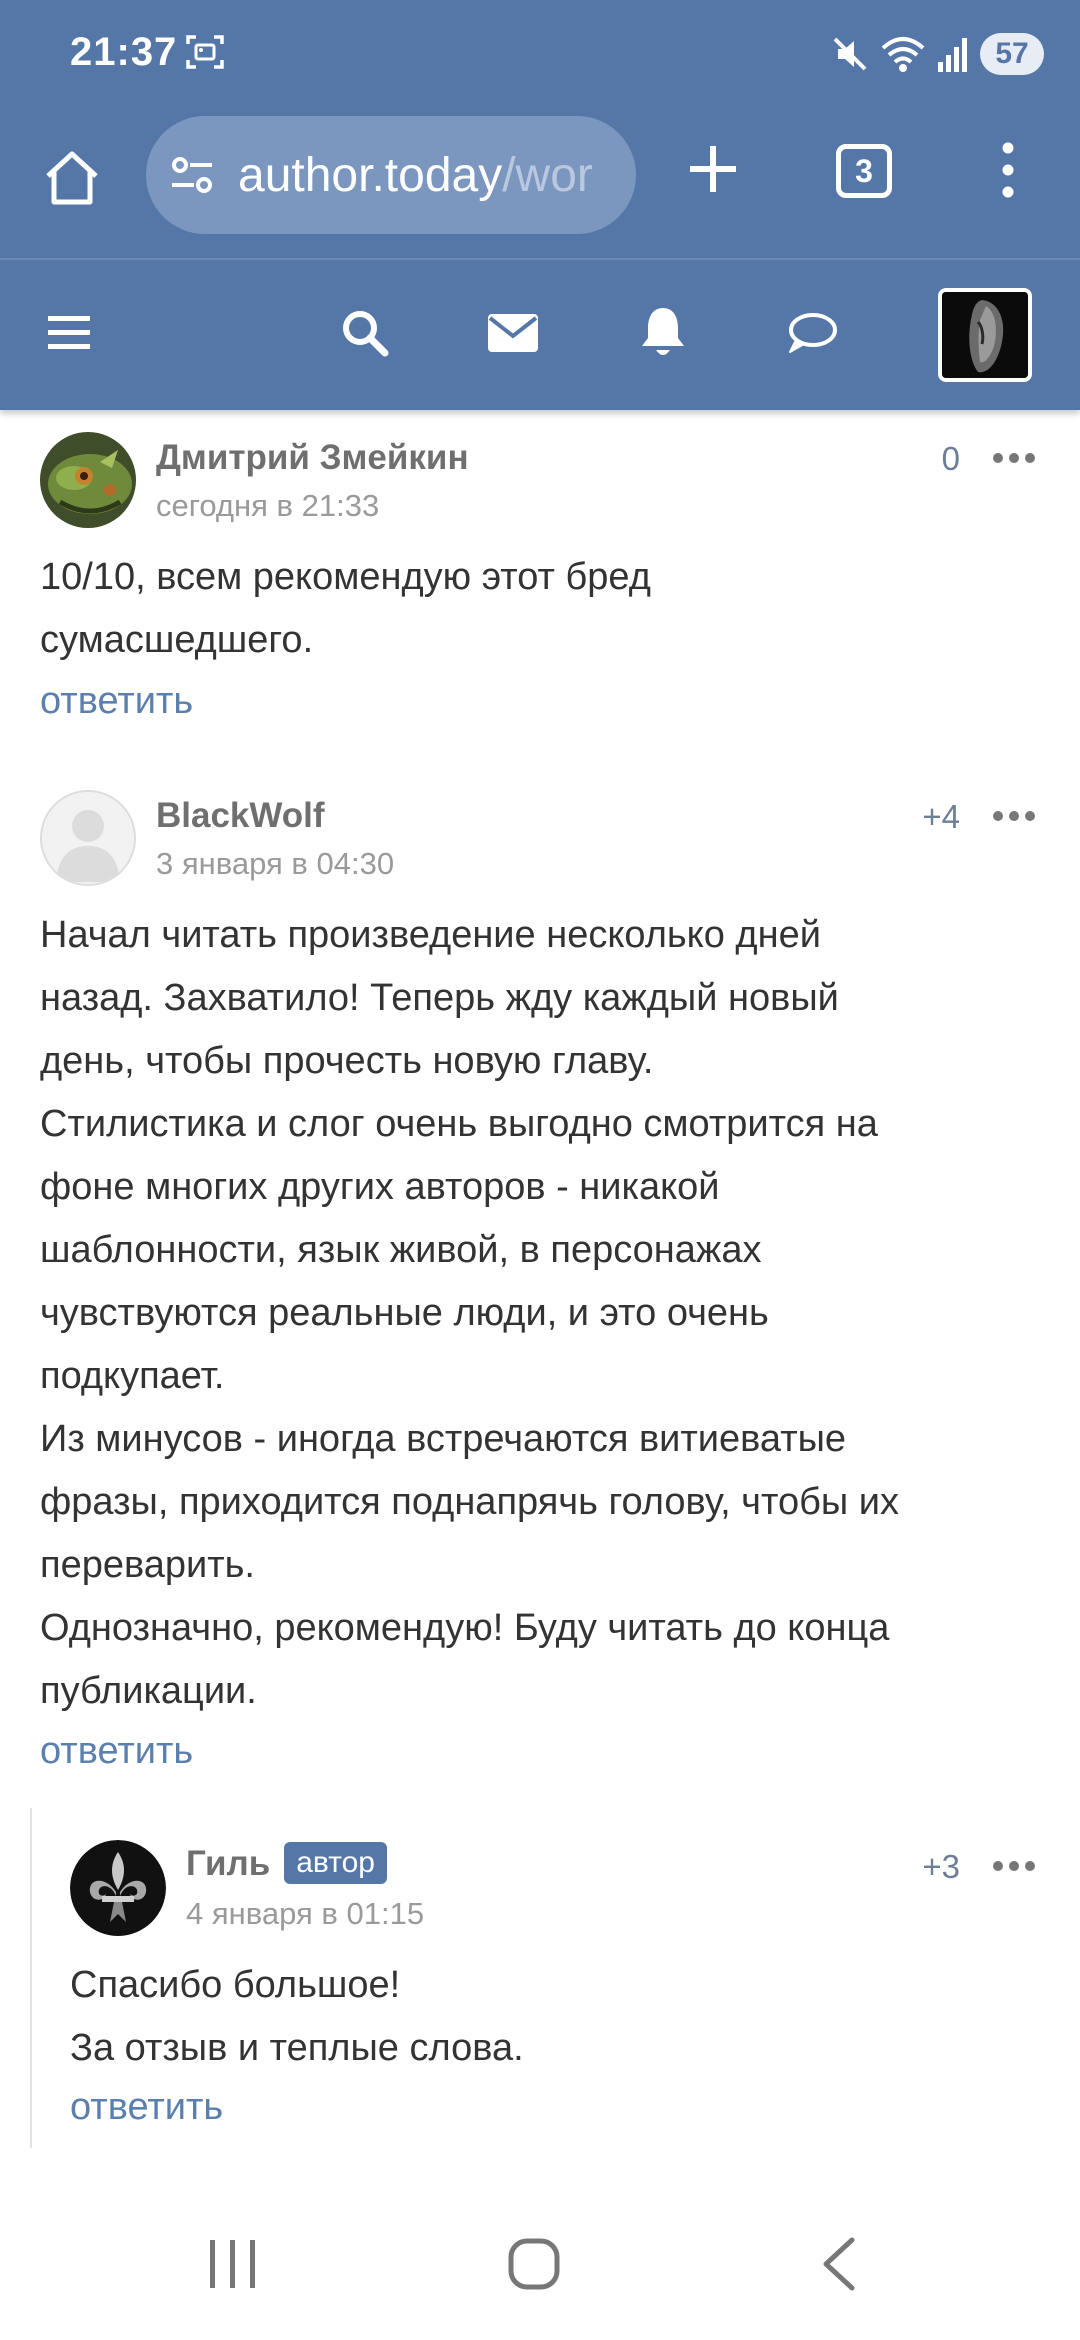 The width and height of the screenshot is (1080, 2340). What do you see at coordinates (404, 1313) in the screenshot?
I see `comment-line: чувствуются реальные люди, и это очень` at bounding box center [404, 1313].